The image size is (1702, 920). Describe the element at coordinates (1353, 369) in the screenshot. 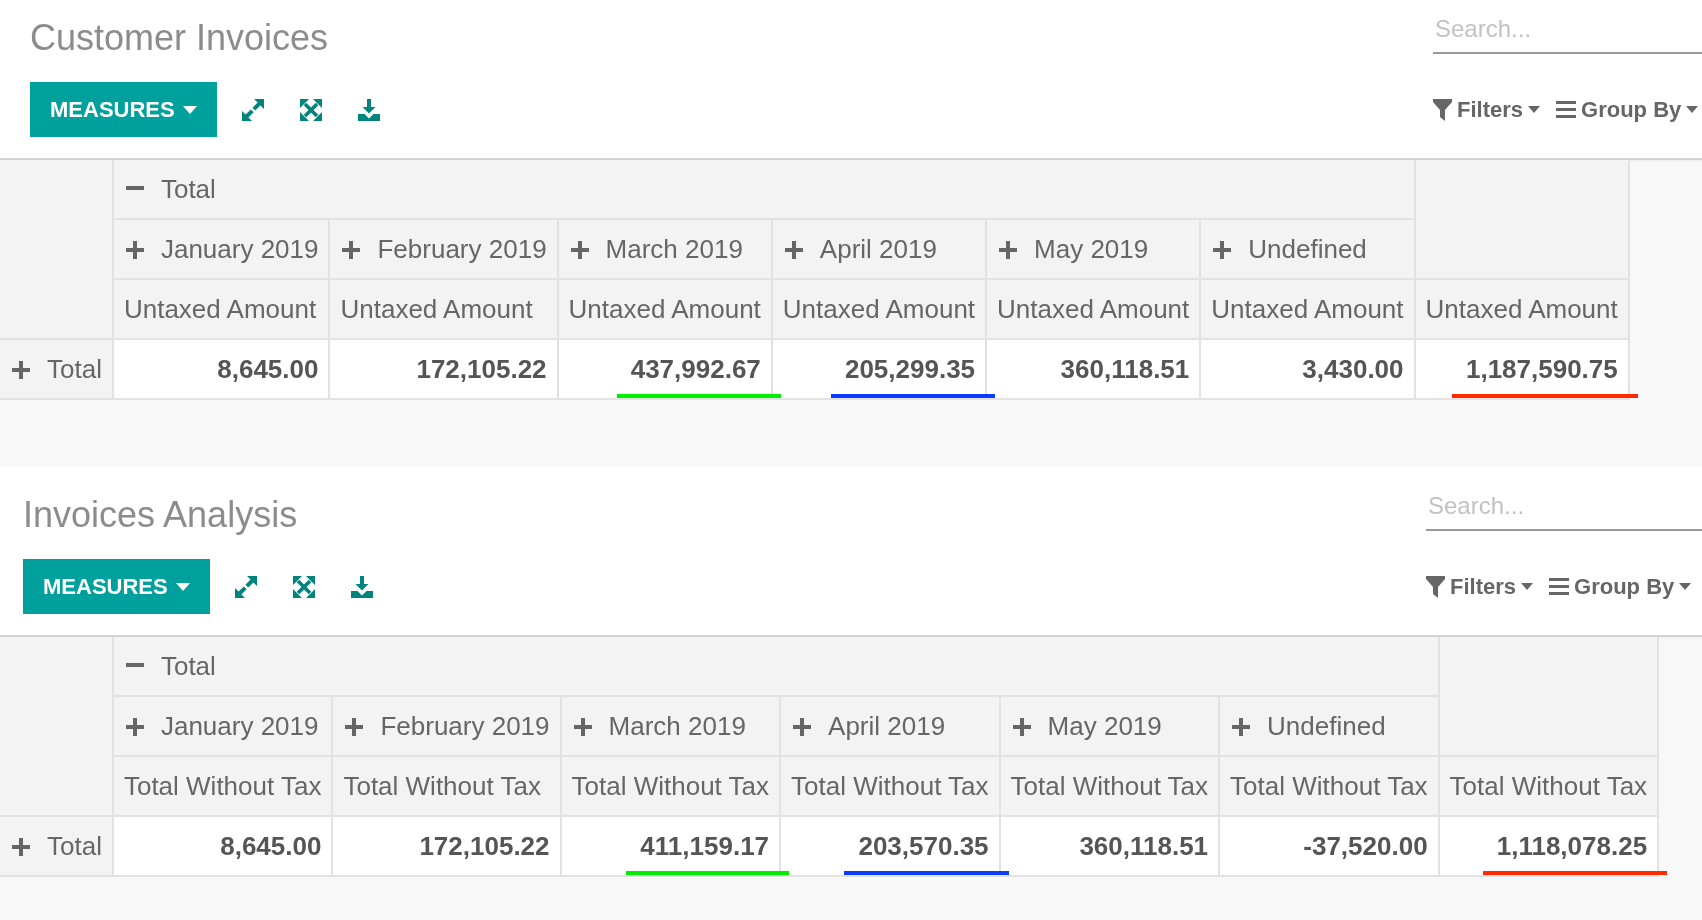

I see `cell-value: 3,430.00` at that location.